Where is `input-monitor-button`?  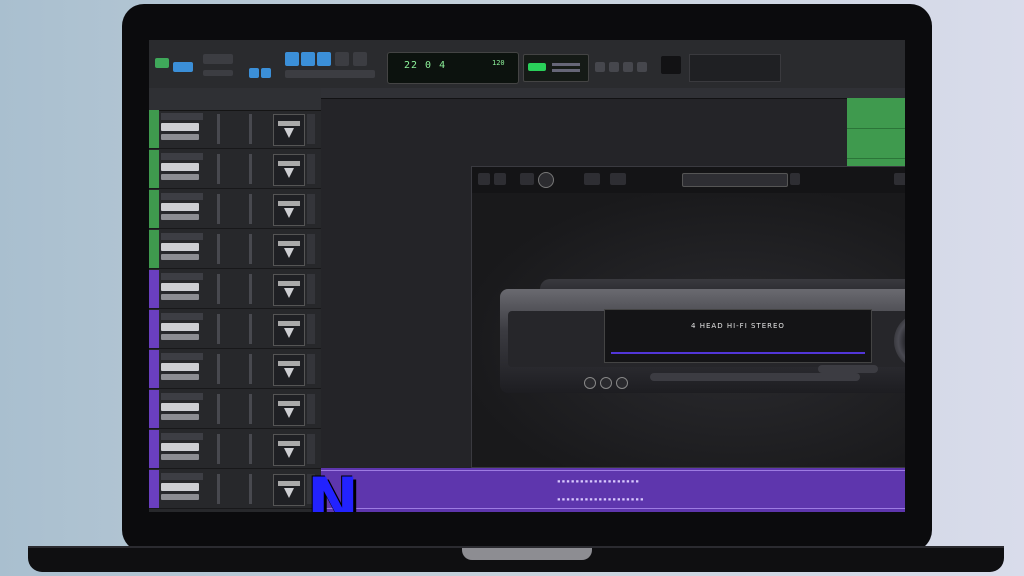 input-monitor-button is located at coordinates (183, 67).